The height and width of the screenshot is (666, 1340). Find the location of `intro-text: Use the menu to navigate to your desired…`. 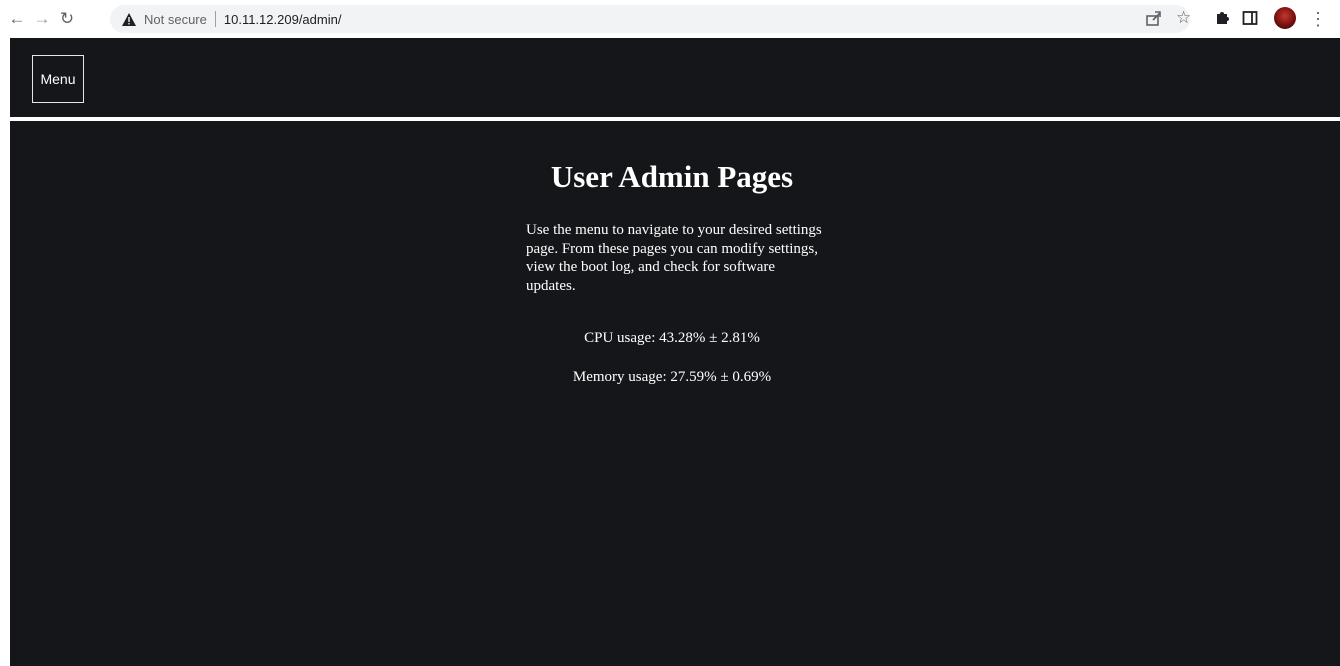

intro-text: Use the menu to navigate to your desired… is located at coordinates (674, 258).